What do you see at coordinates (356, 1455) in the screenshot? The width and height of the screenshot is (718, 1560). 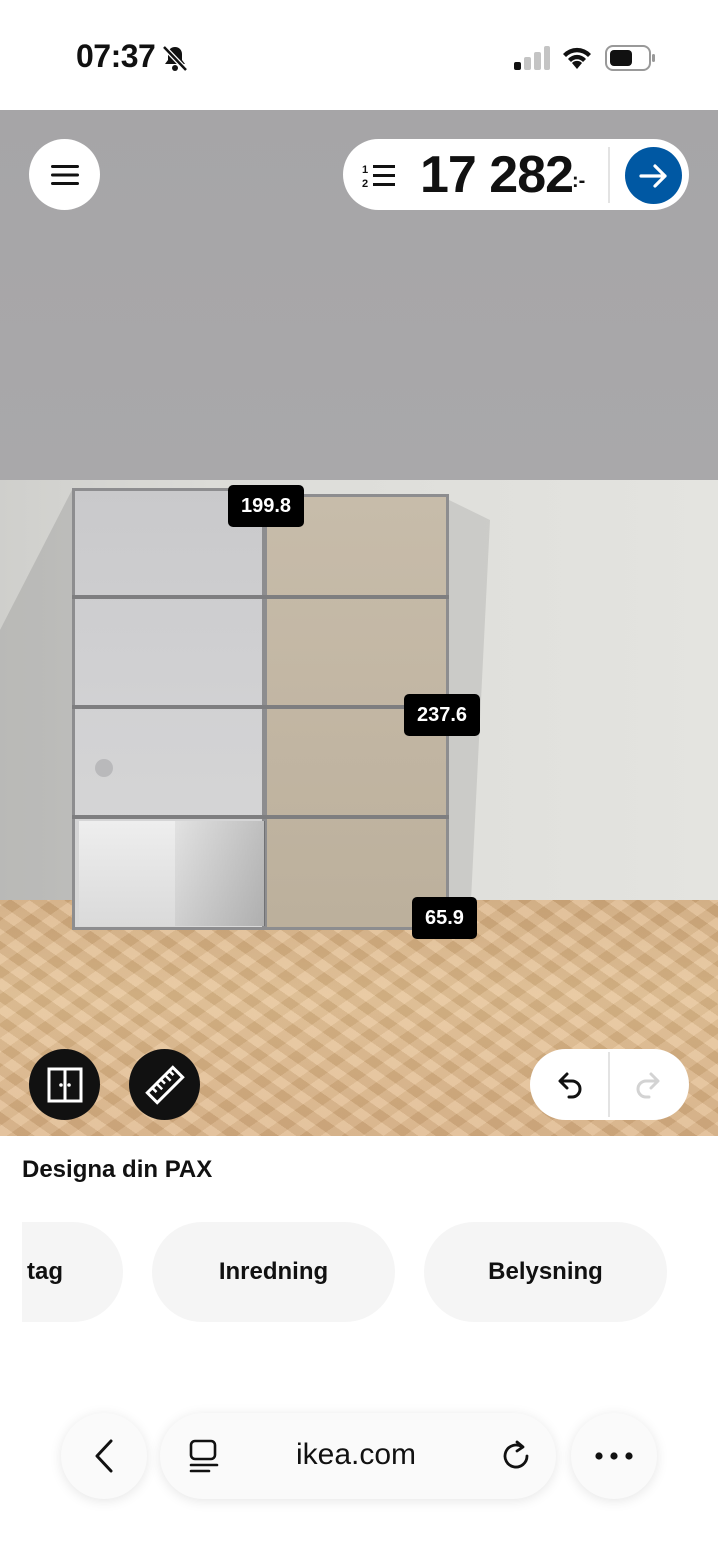 I see `url-text: ikea.com` at bounding box center [356, 1455].